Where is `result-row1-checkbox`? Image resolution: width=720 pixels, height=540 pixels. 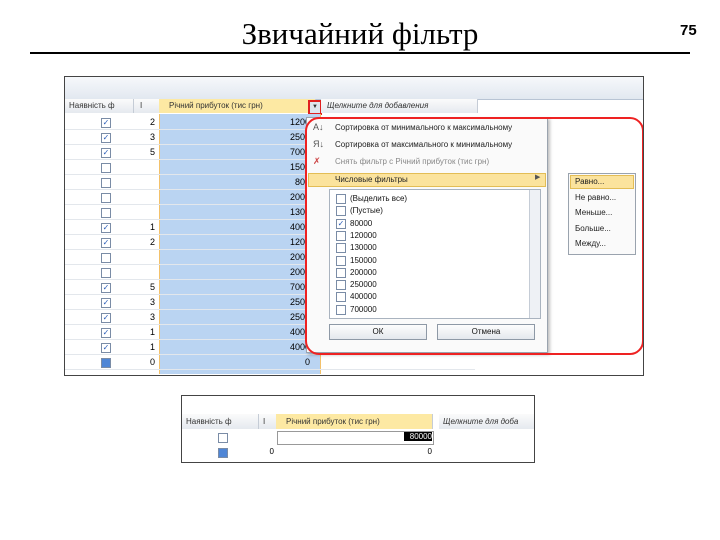 result-row1-checkbox is located at coordinates (223, 438).